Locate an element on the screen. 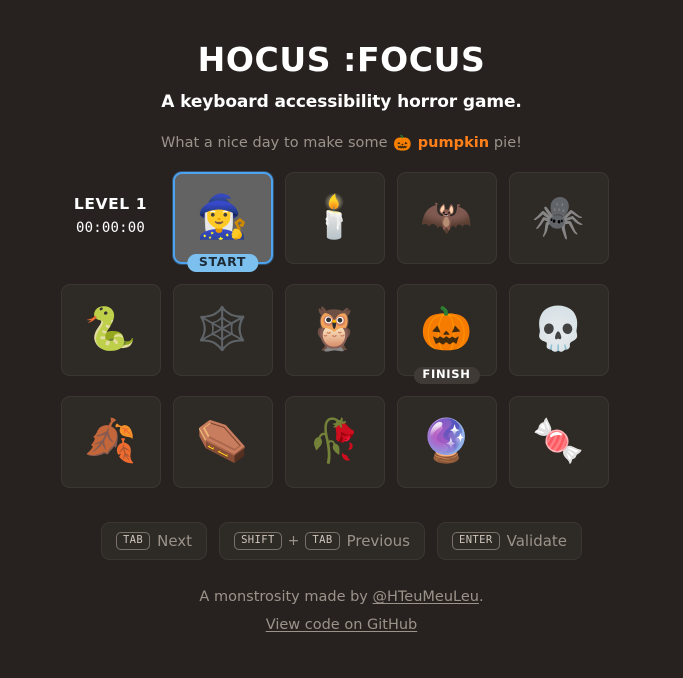  grid-tile: 🍬 is located at coordinates (558, 441).